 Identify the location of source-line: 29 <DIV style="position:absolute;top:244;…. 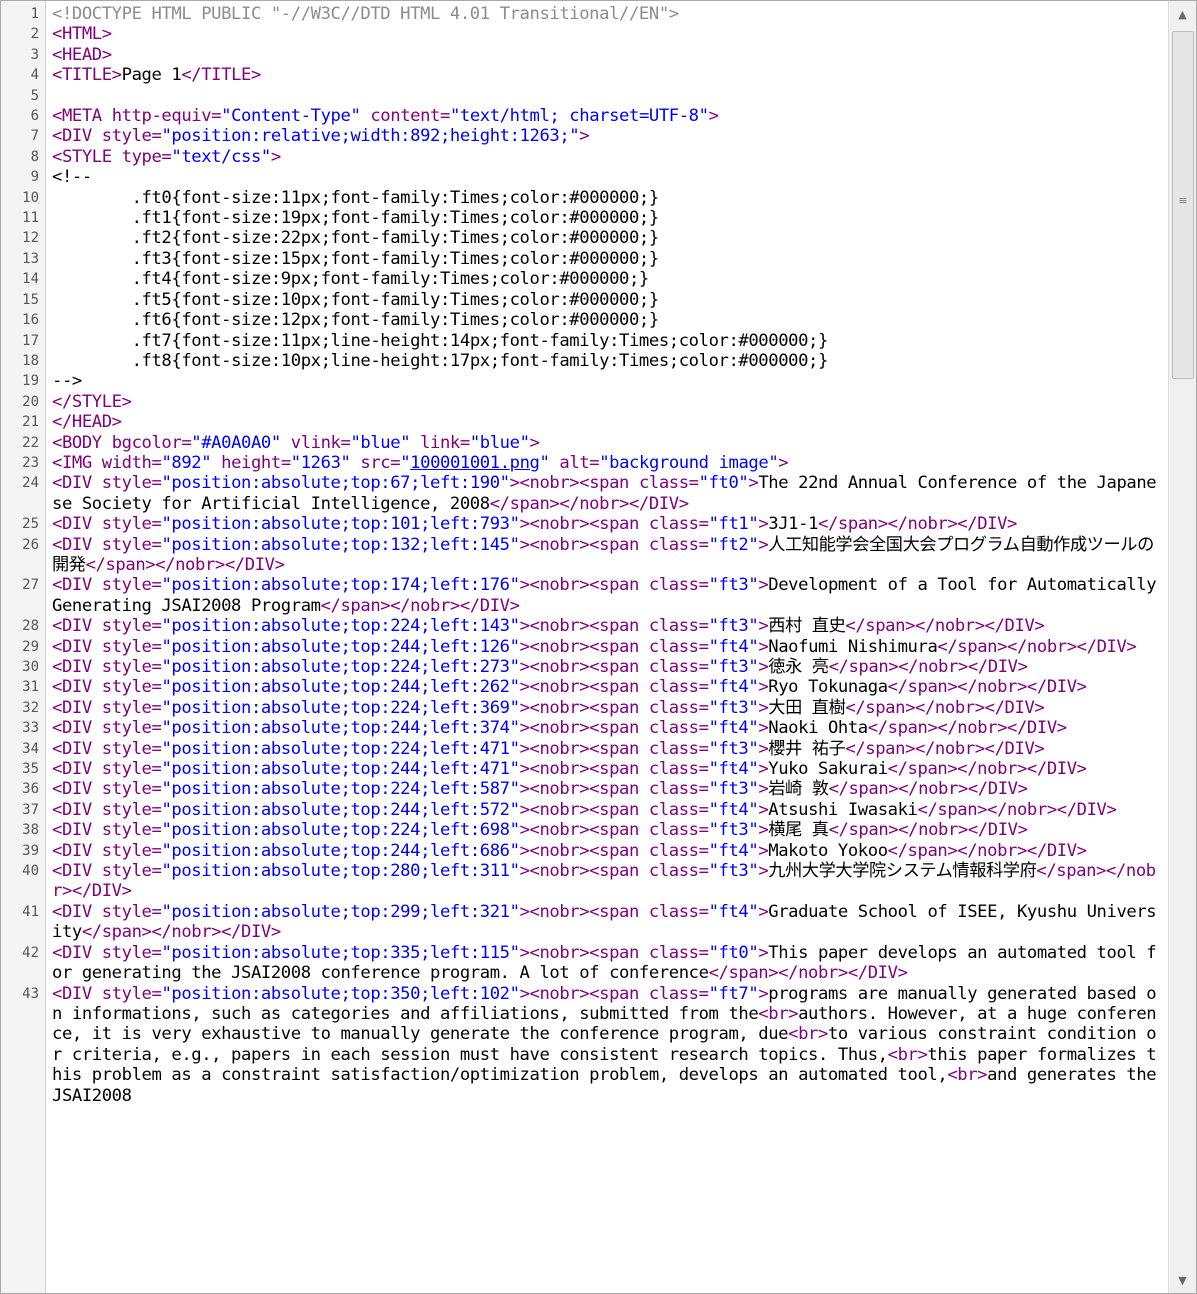
(584, 647).